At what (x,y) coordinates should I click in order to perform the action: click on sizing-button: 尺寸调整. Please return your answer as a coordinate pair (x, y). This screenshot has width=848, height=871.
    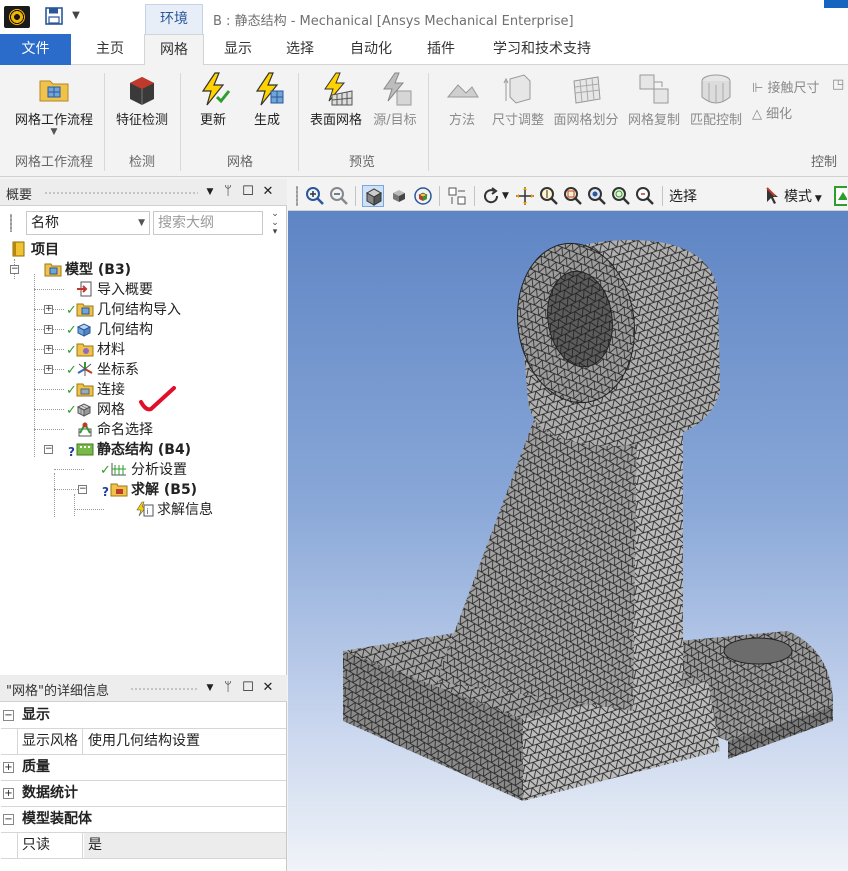
    Looking at the image, I should click on (518, 99).